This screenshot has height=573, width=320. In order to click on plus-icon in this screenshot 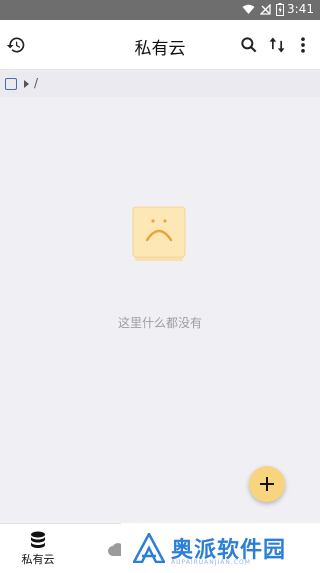, I will do `click(267, 484)`.